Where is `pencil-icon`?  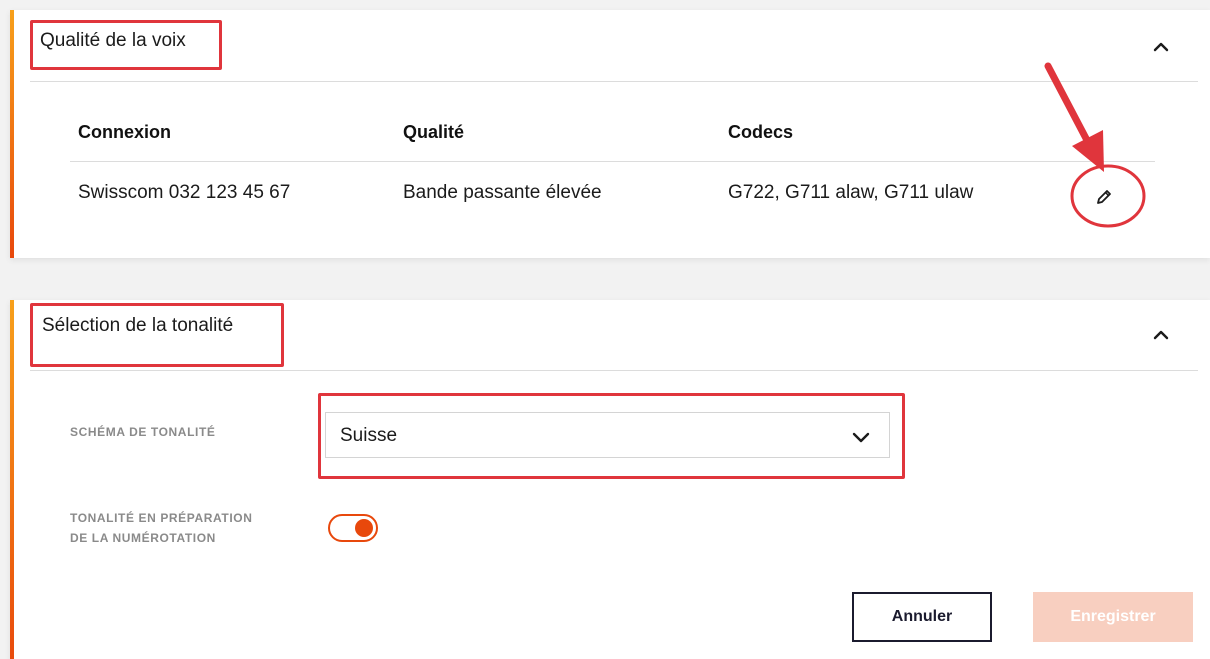 pencil-icon is located at coordinates (1104, 197).